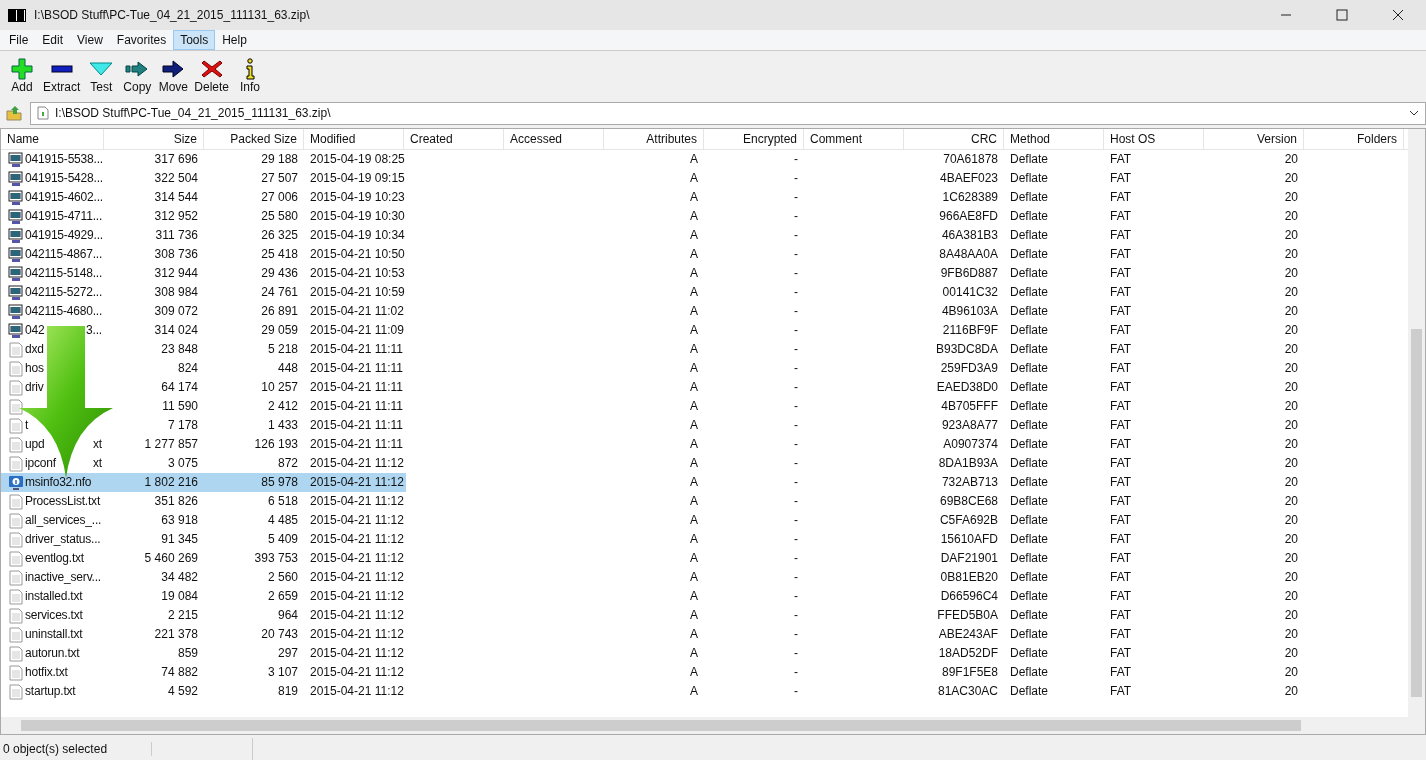 The height and width of the screenshot is (760, 1426). I want to click on column-header: Modified, so click(354, 139).